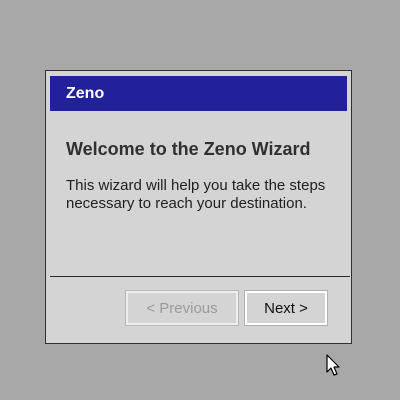  What do you see at coordinates (333, 365) in the screenshot?
I see `mouse-pointer-icon` at bounding box center [333, 365].